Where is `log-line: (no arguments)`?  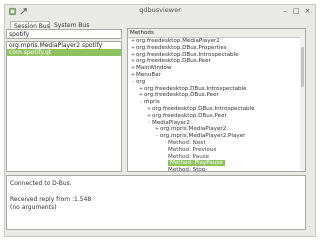
log-line: (no arguments) is located at coordinates (33, 207).